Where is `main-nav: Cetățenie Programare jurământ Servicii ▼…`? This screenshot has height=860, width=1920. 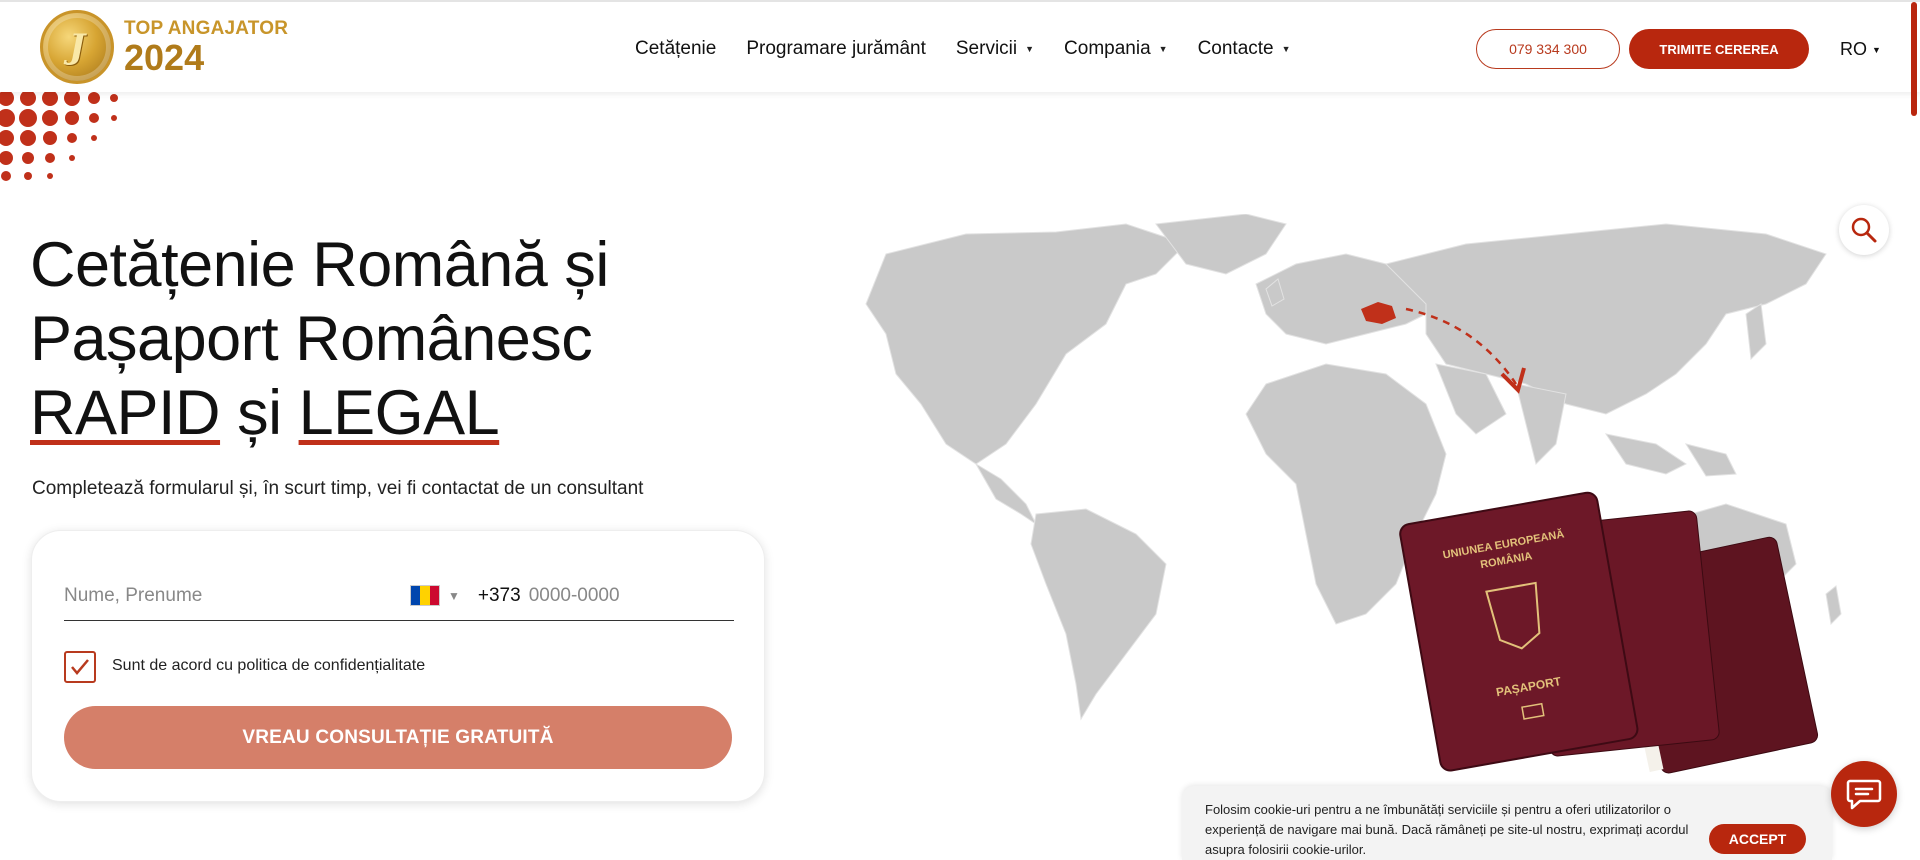 main-nav: Cetățenie Programare jurământ Servicii ▼… is located at coordinates (978, 49).